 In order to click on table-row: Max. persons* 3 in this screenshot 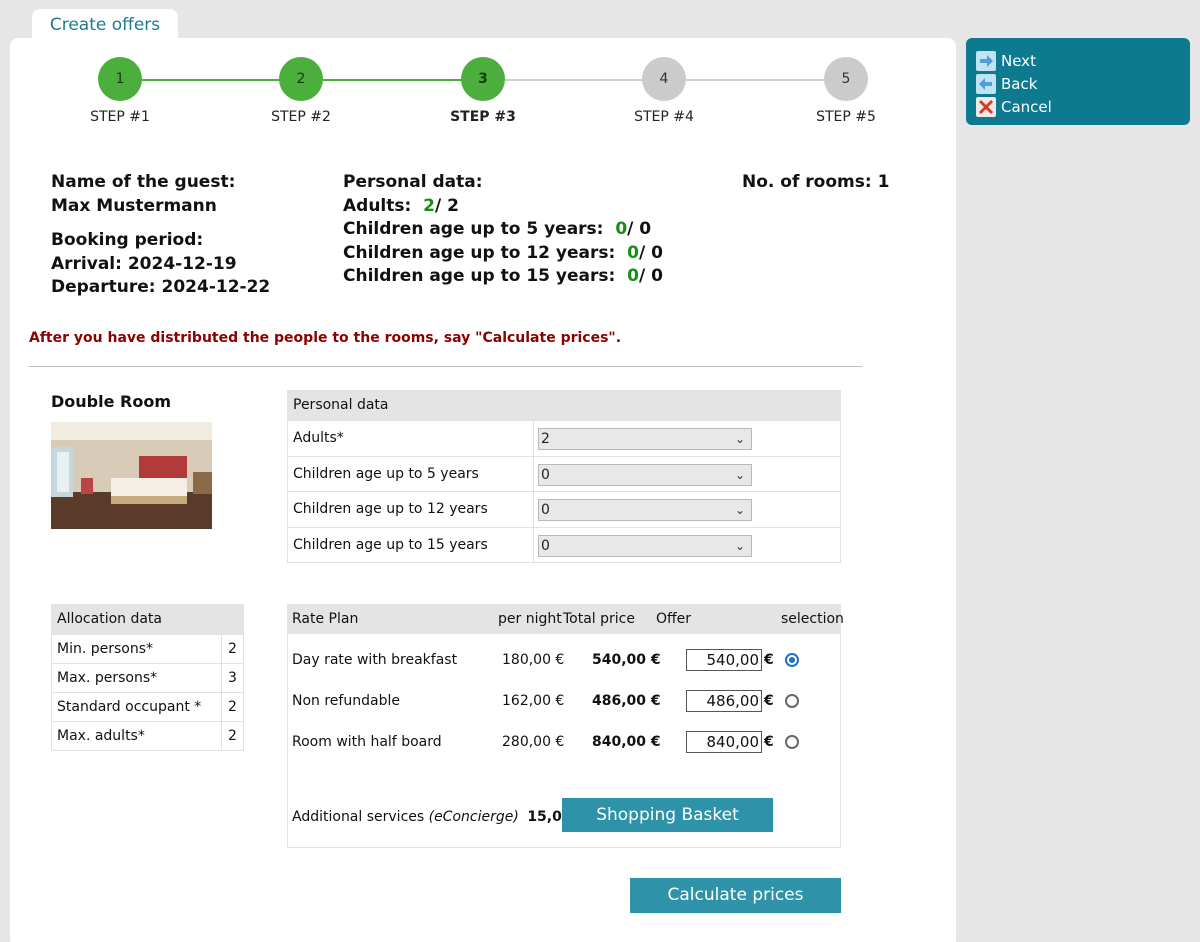, I will do `click(147, 677)`.